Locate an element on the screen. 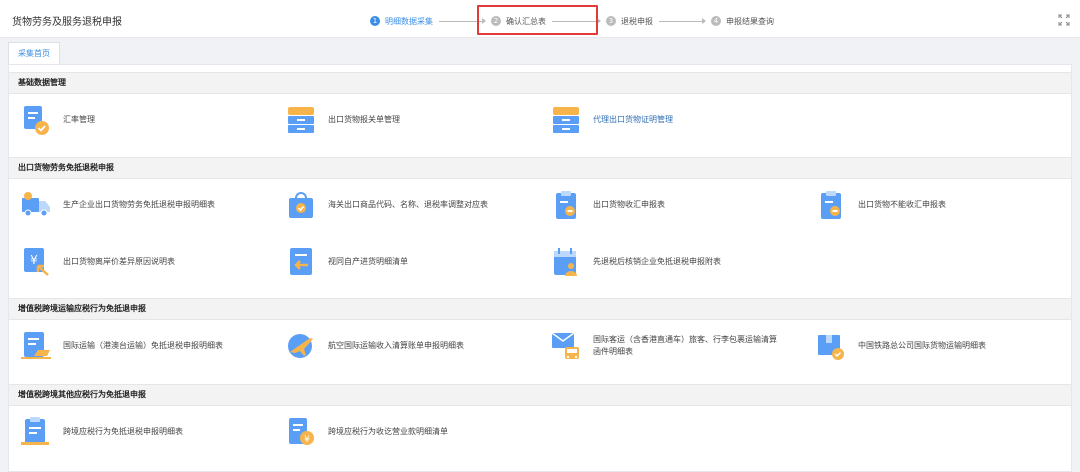  item-label: 出口货物报关单管理 is located at coordinates (364, 119).